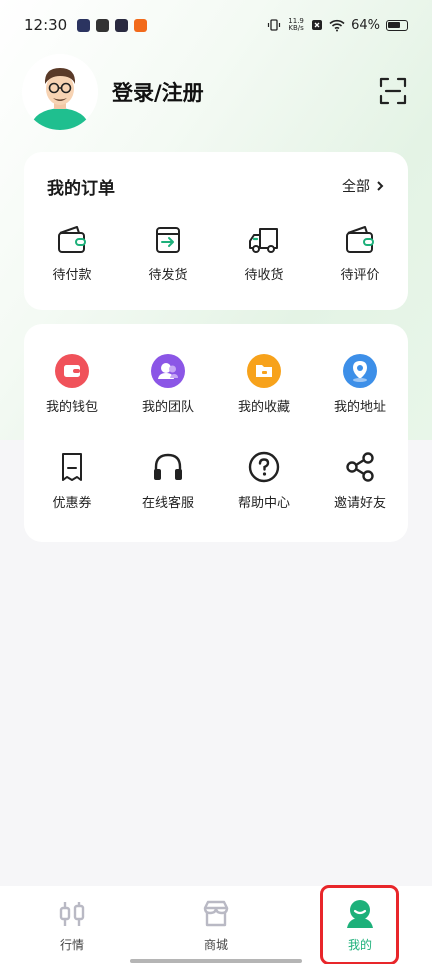 Image resolution: width=432 pixels, height=964 pixels. I want to click on tab-label: 商城, so click(215, 945).